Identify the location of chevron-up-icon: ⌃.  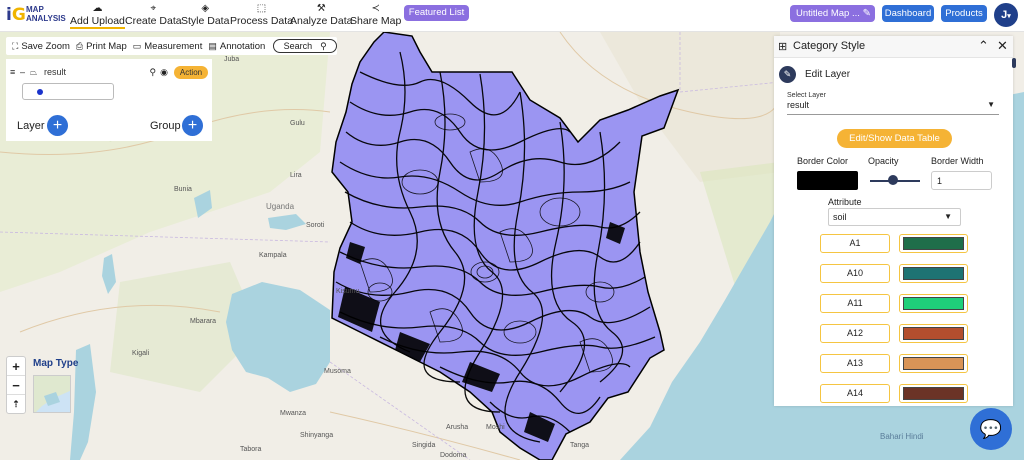
(983, 46).